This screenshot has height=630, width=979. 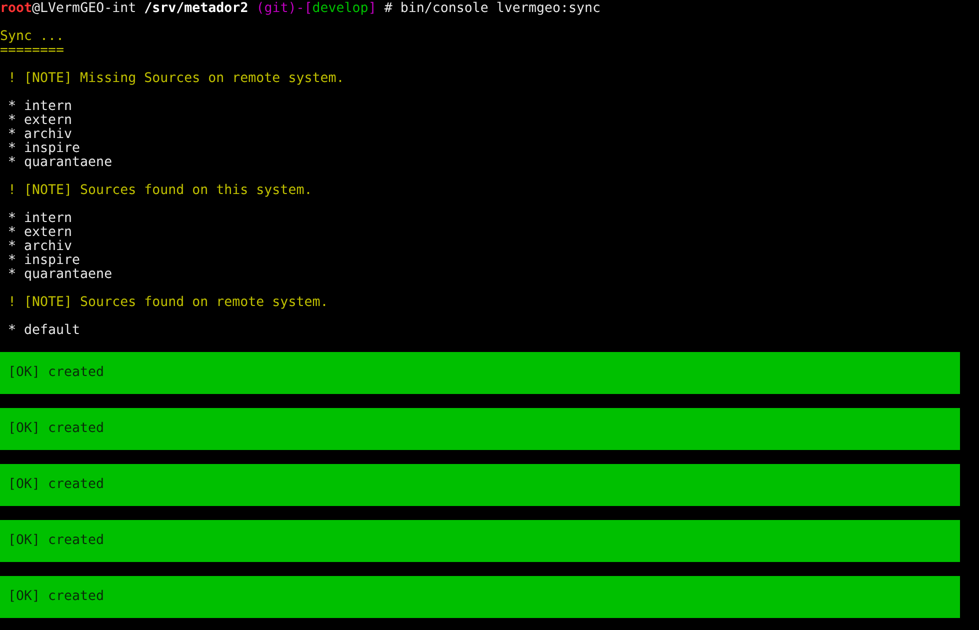 What do you see at coordinates (16, 8) in the screenshot?
I see `prompt-user: root` at bounding box center [16, 8].